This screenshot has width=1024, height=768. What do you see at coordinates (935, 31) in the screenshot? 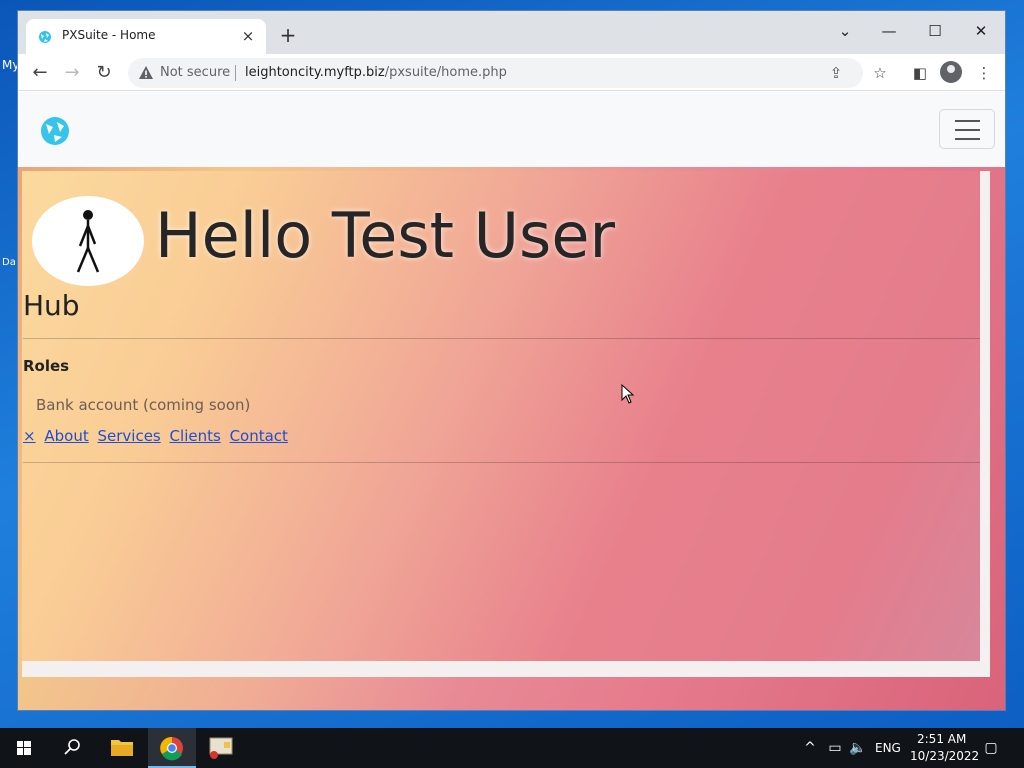
I see `maximize-button: ☐` at bounding box center [935, 31].